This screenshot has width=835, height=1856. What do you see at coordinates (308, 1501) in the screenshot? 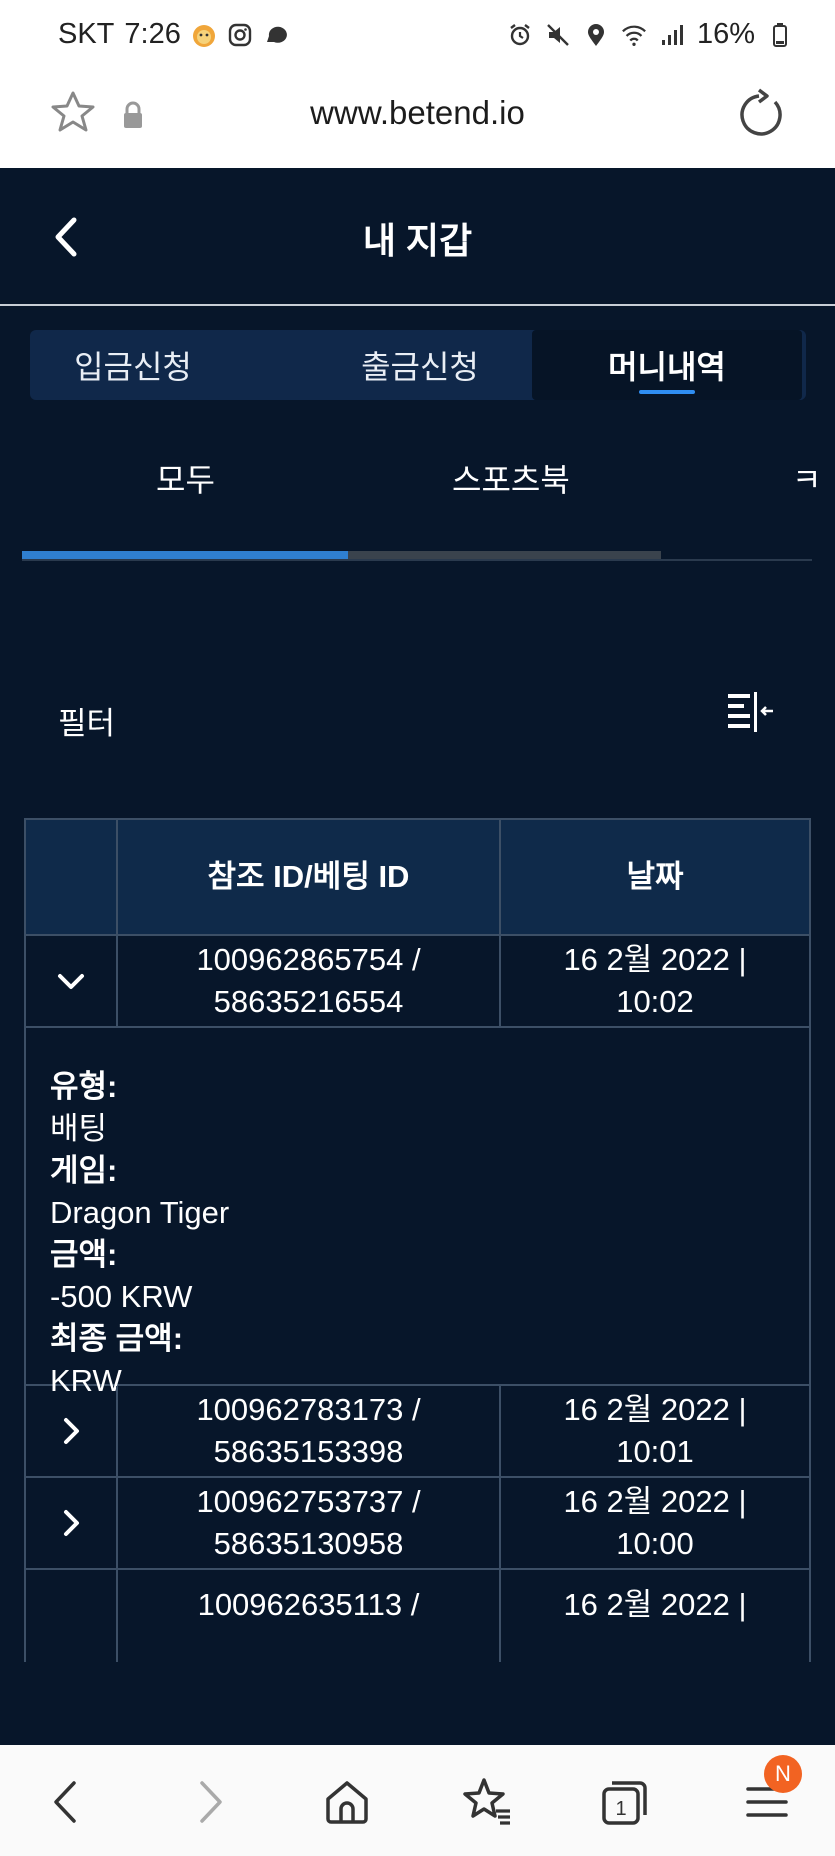
I see `ref-id: 100962753737 /` at bounding box center [308, 1501].